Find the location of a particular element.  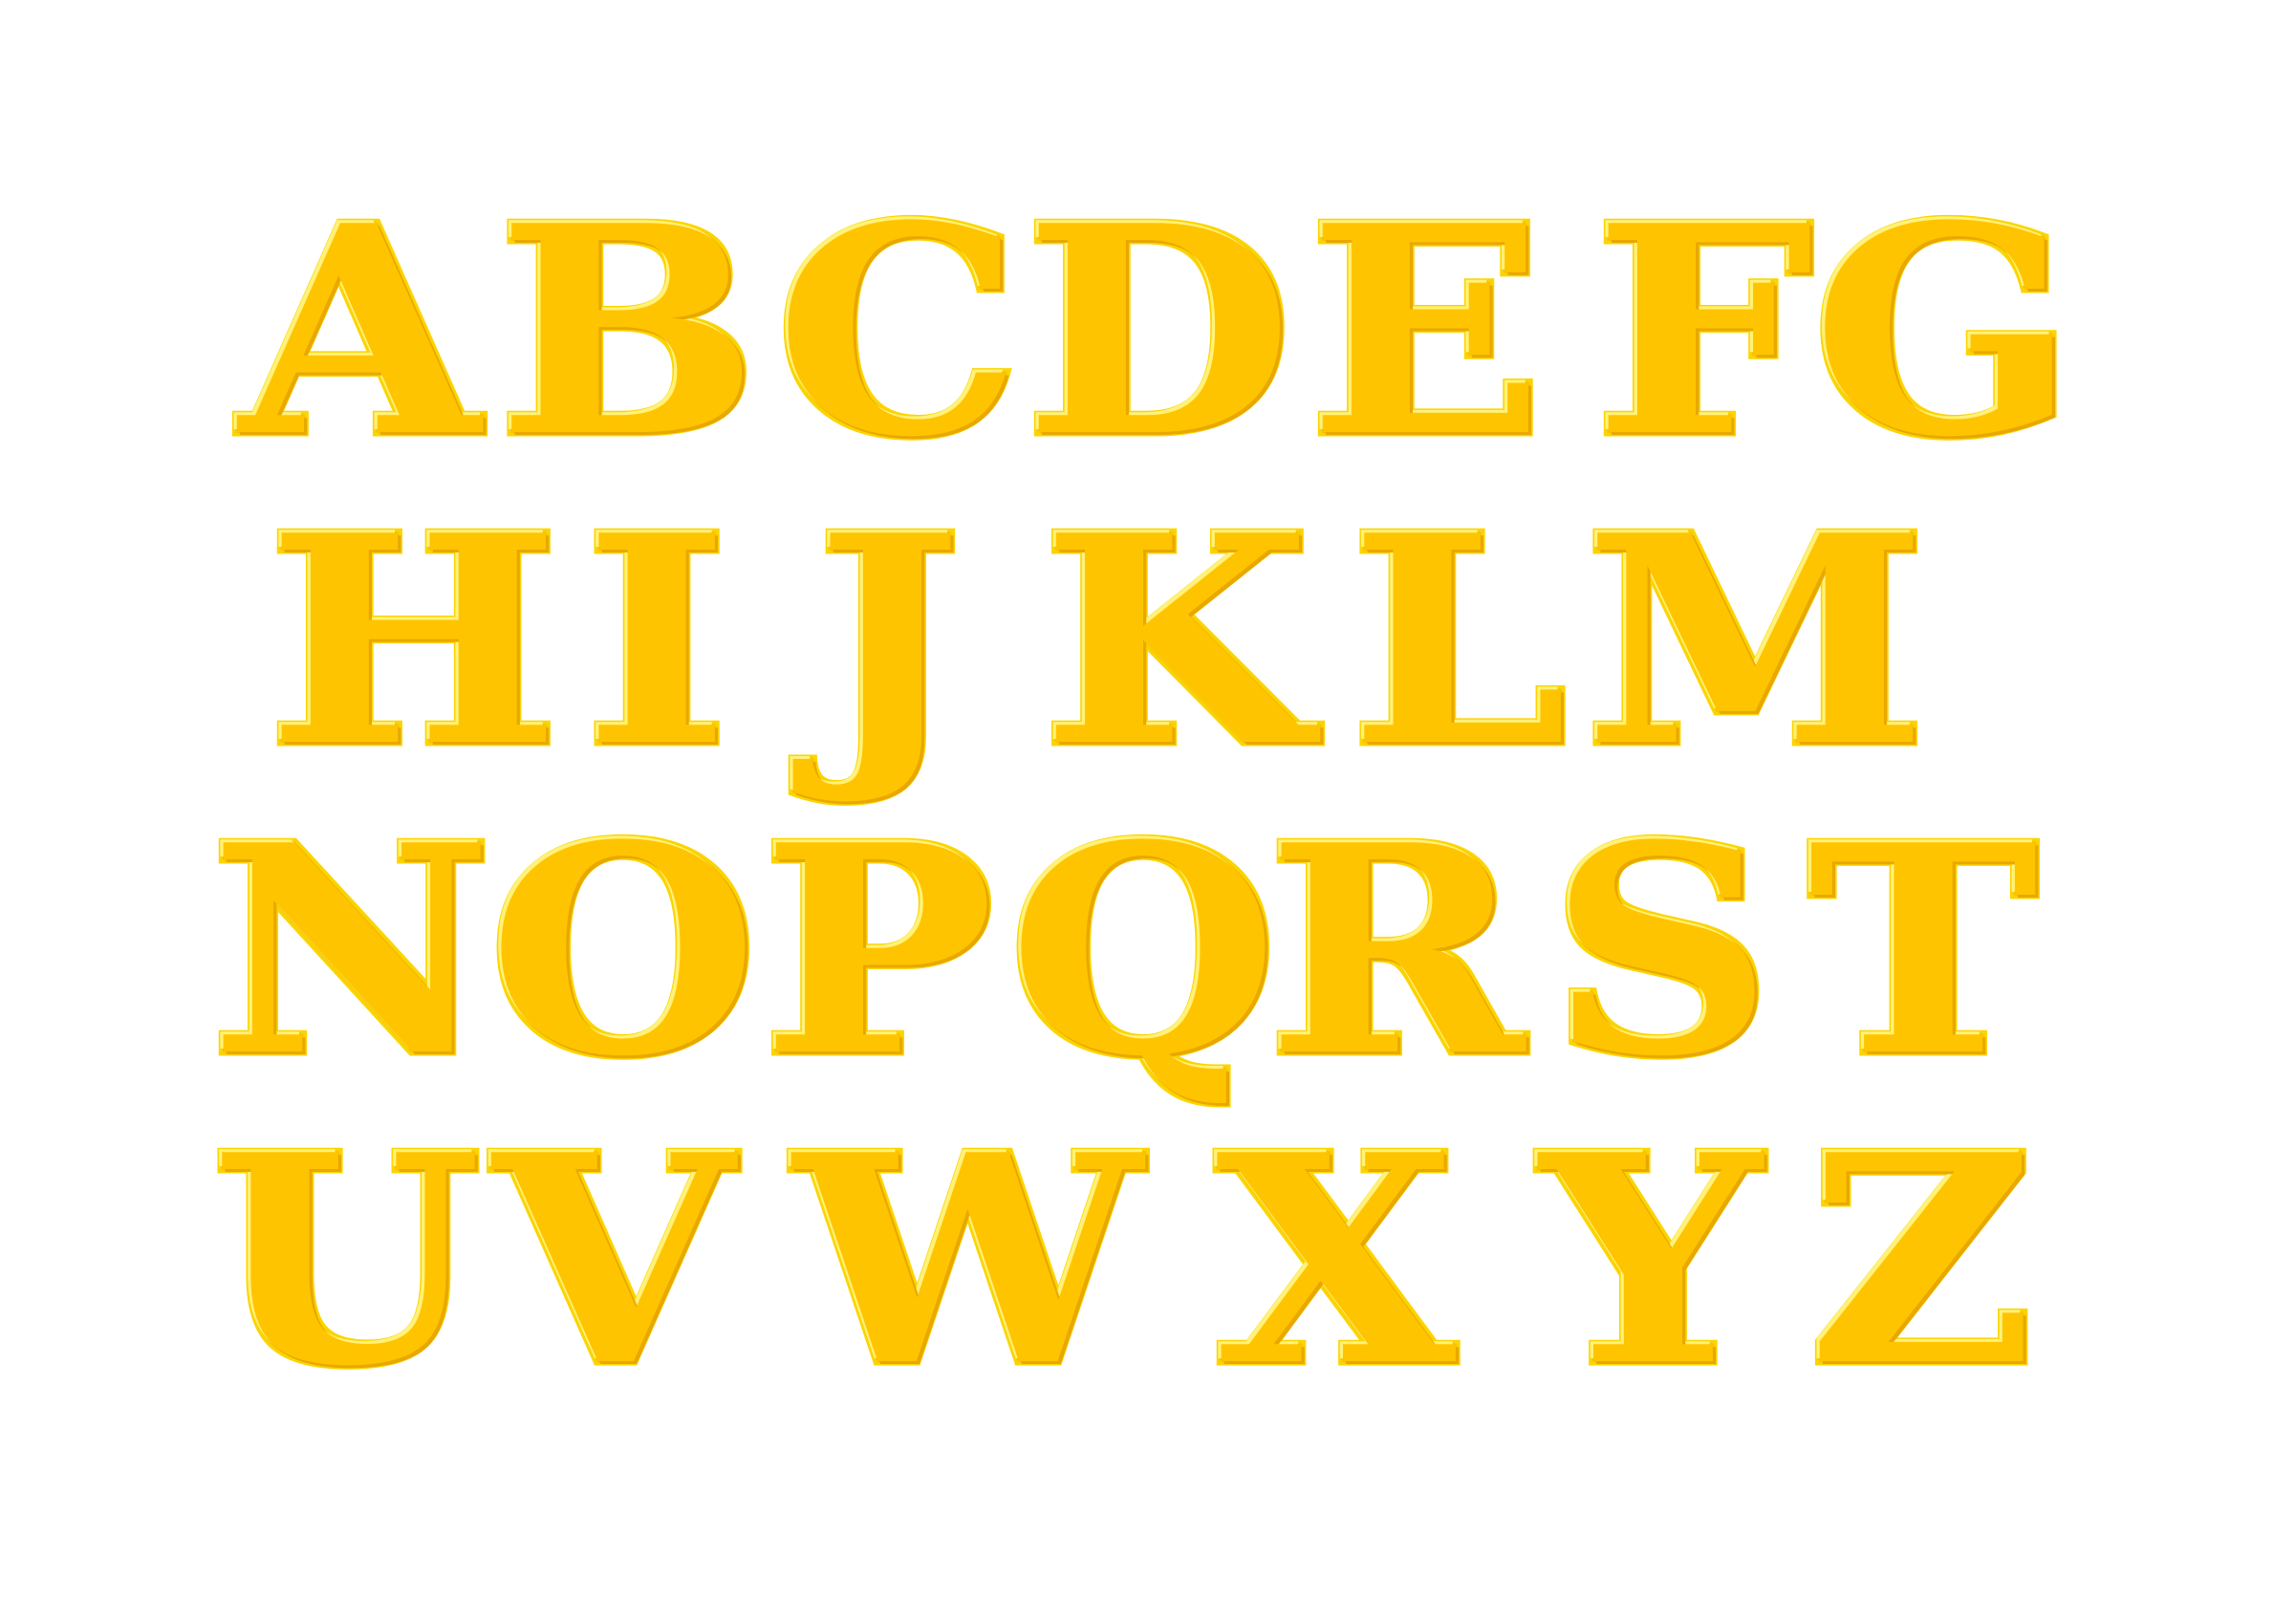

letter-s: S is located at coordinates (1661, 951).